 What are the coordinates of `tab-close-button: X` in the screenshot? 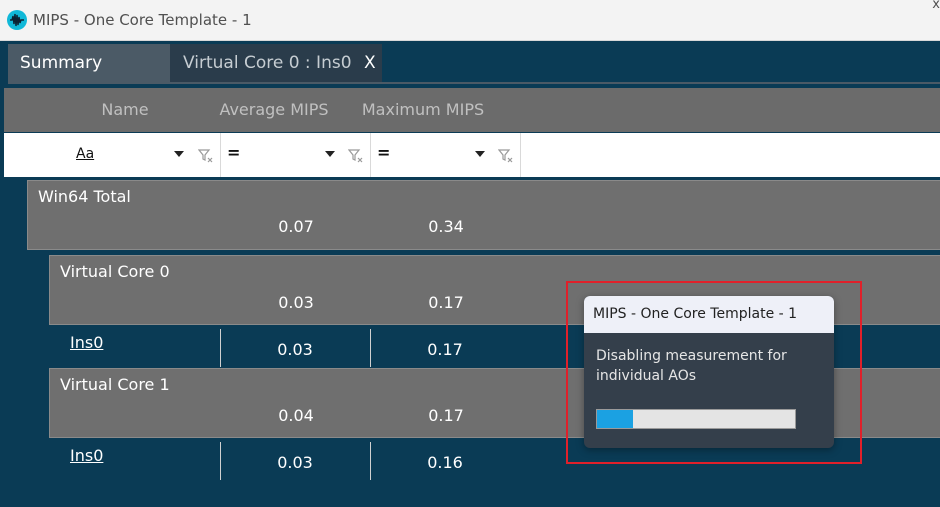 It's located at (370, 63).